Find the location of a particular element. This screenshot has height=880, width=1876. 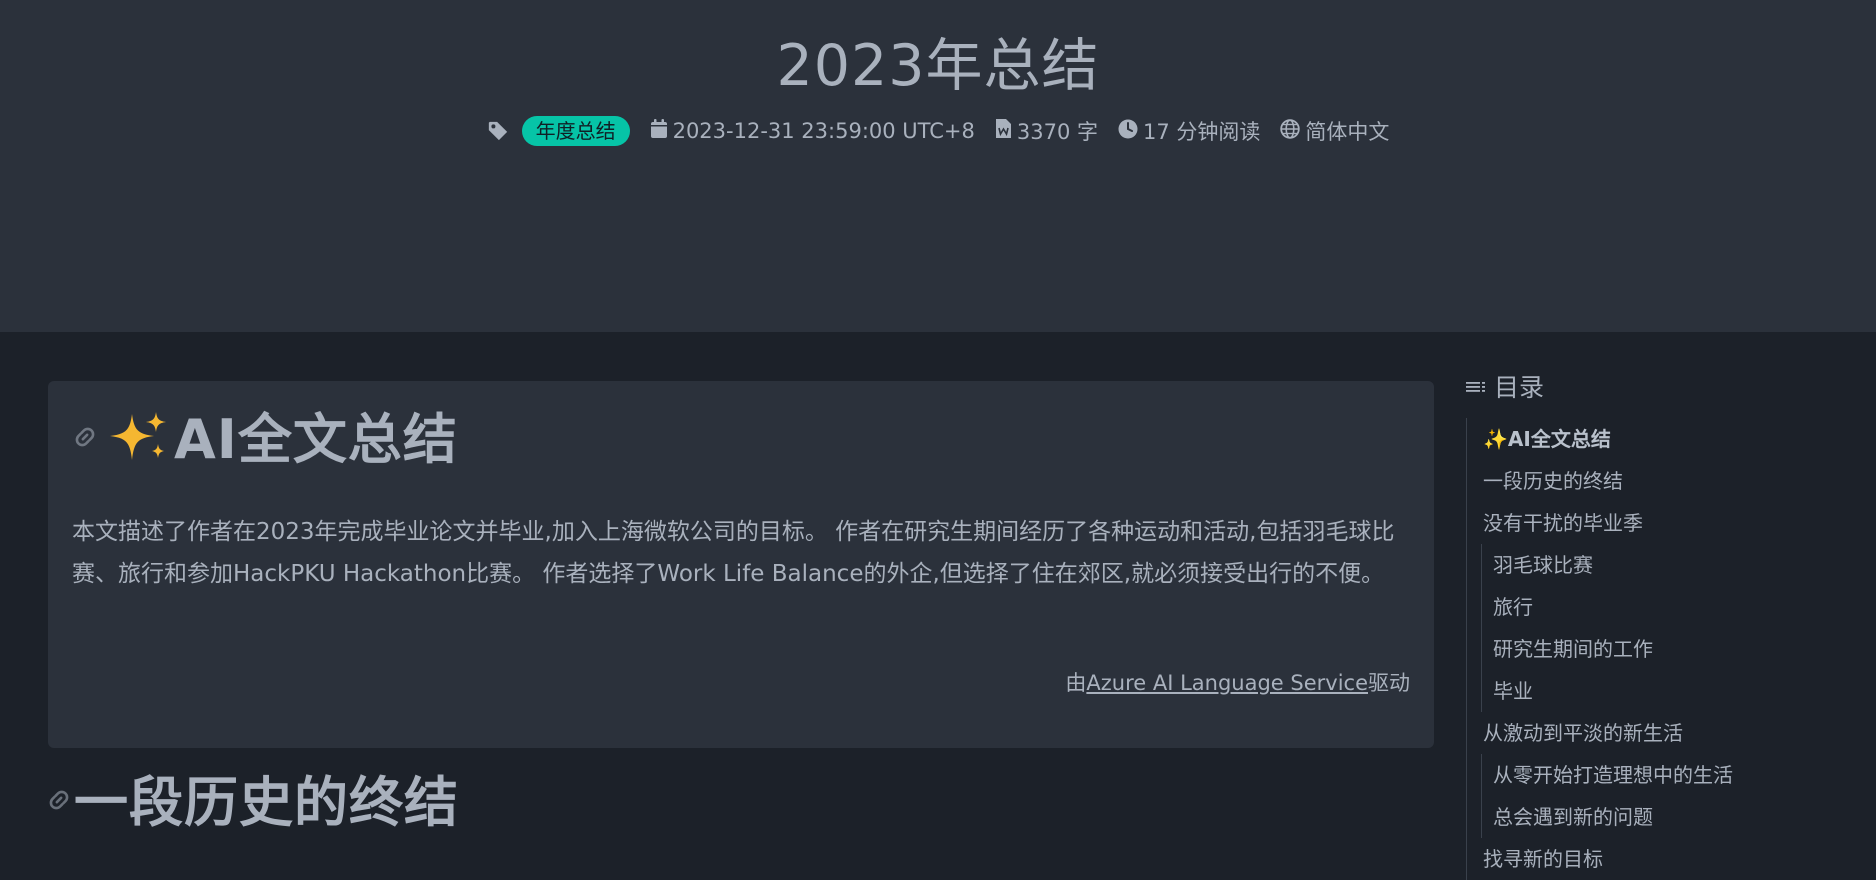

clock-icon is located at coordinates (1130, 131).